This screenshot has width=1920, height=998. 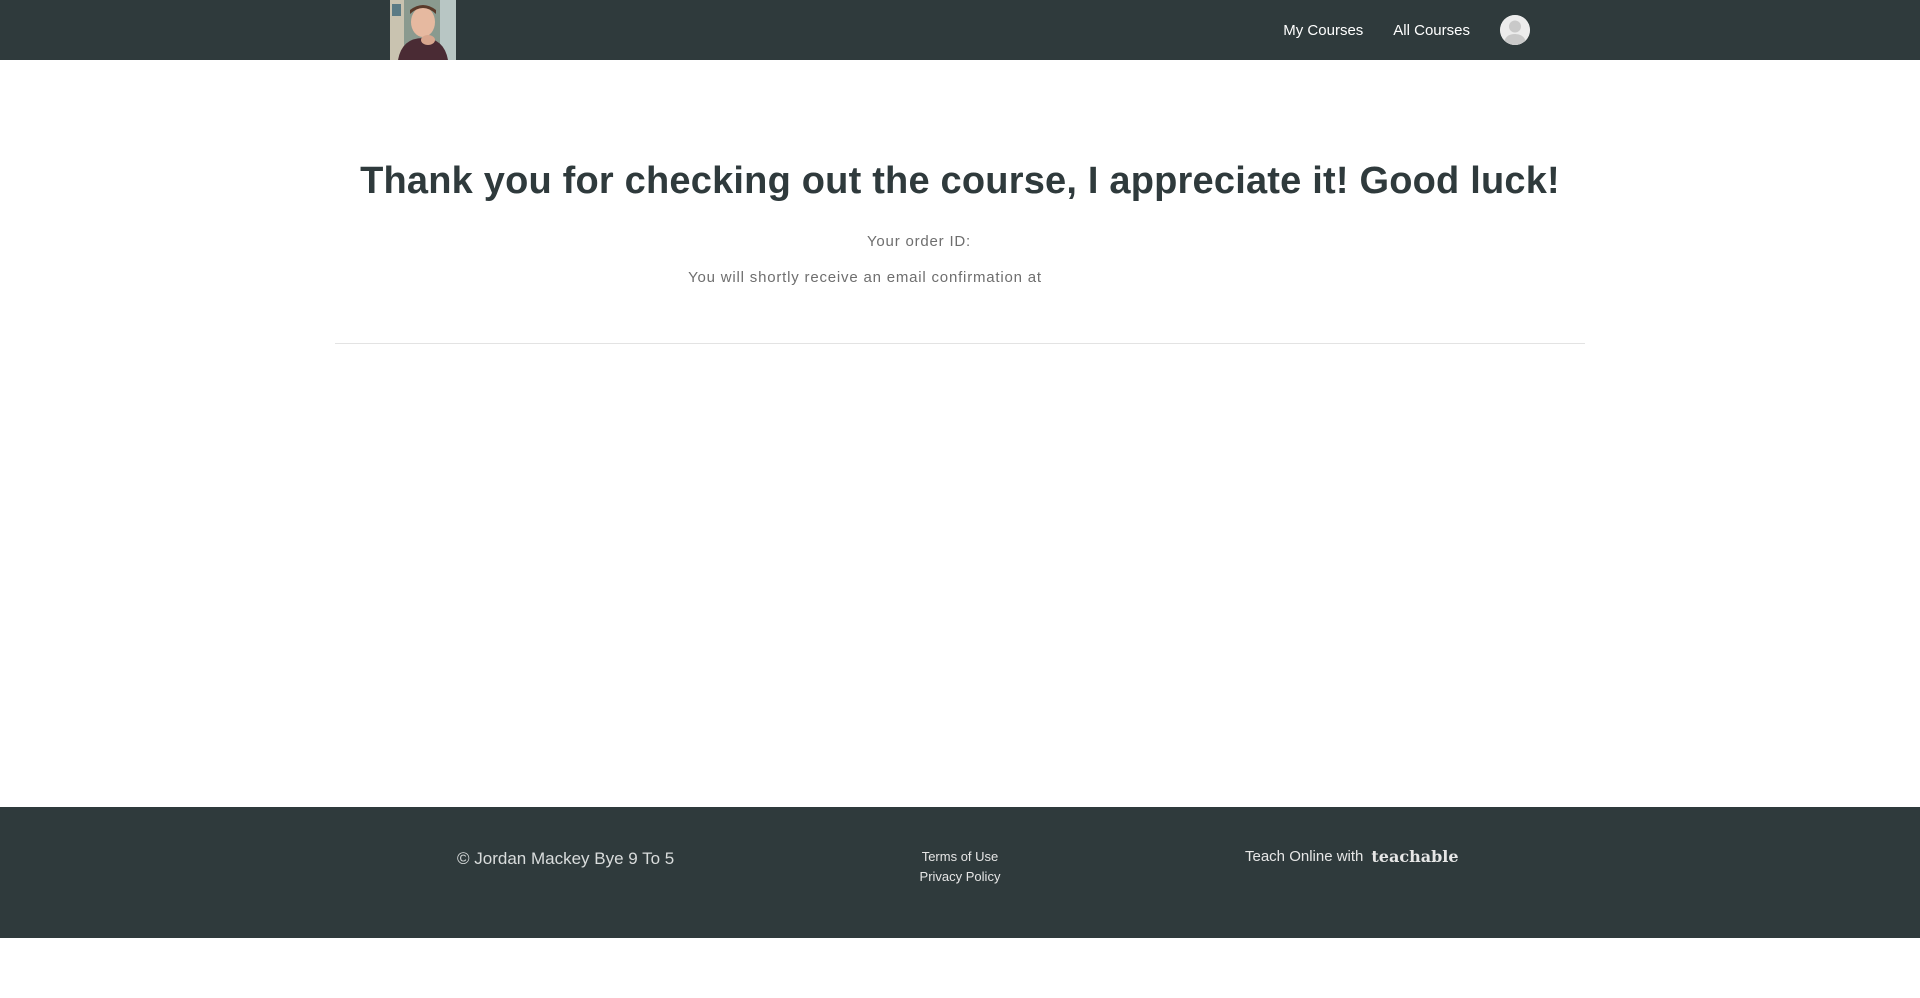 What do you see at coordinates (960, 857) in the screenshot?
I see `terms-of-use-link: Terms of Use` at bounding box center [960, 857].